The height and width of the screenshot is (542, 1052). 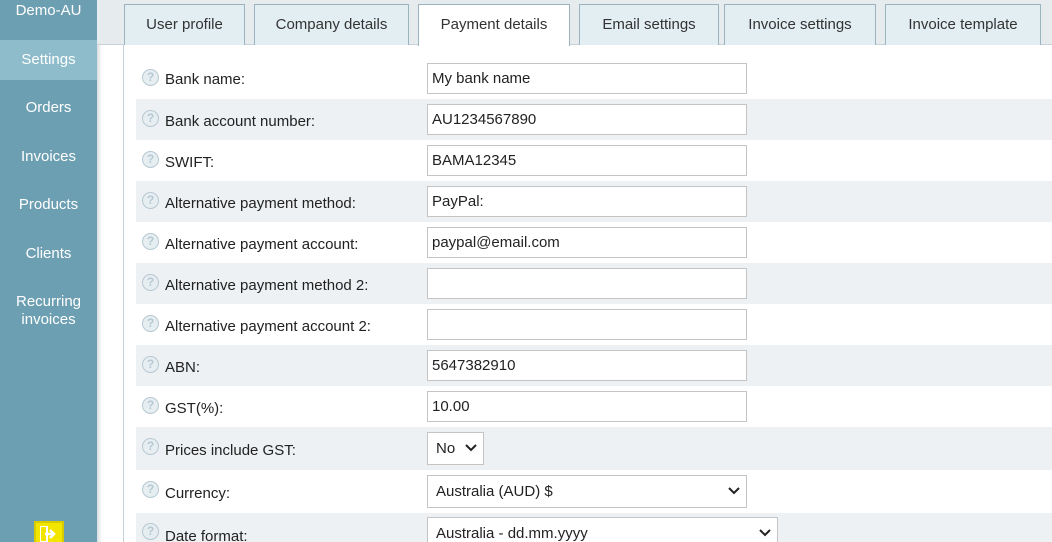 I want to click on logout-button, so click(x=49, y=531).